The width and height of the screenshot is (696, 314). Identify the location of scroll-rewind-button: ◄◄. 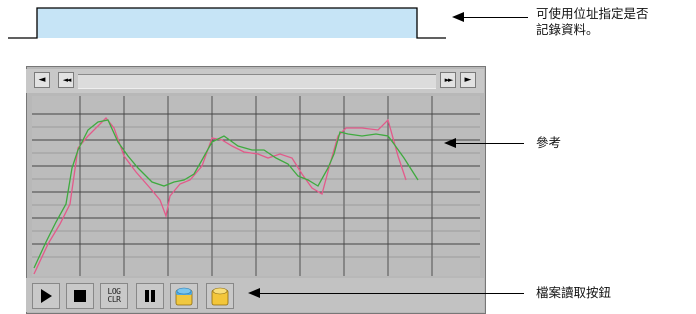
(66, 80).